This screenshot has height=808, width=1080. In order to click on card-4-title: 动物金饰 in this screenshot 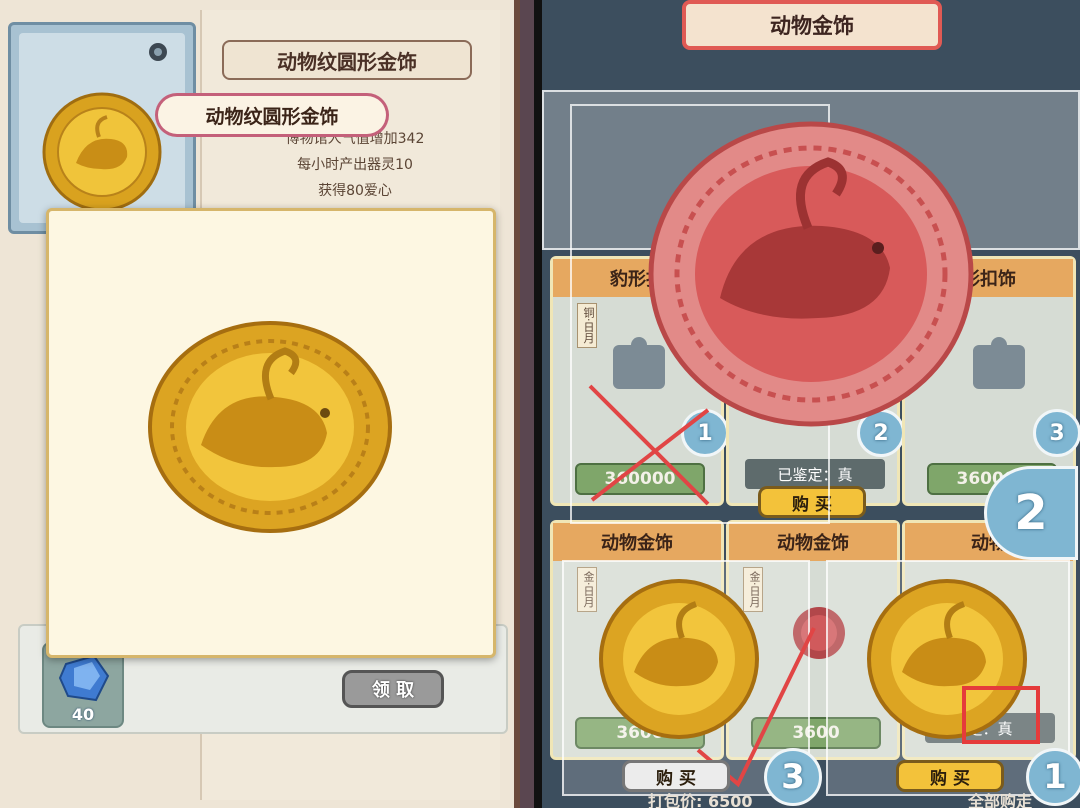, I will do `click(637, 542)`.